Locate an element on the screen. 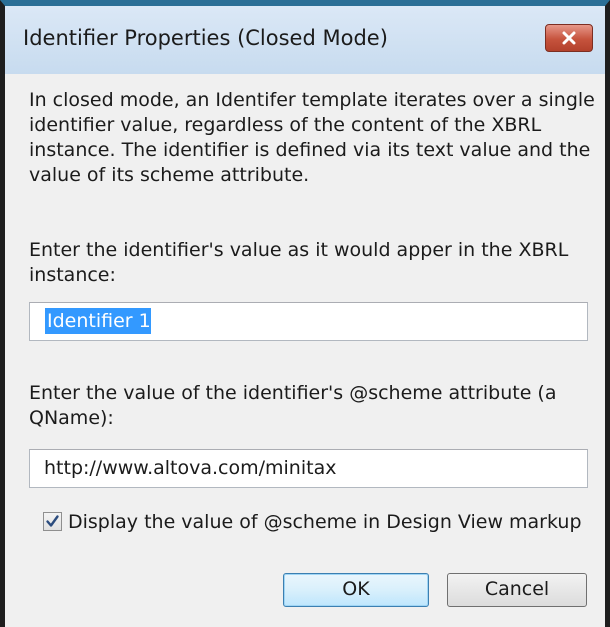 The image size is (610, 627). display-scheme-checkbox is located at coordinates (52, 521).